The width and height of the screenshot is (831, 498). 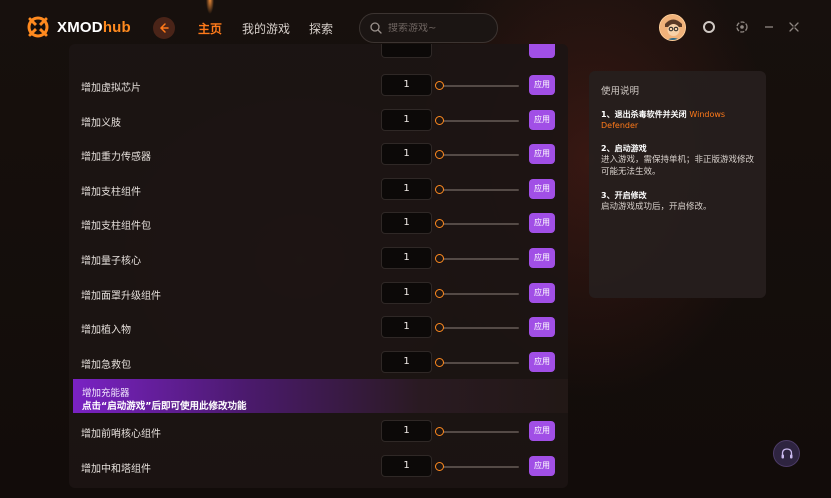 What do you see at coordinates (121, 434) in the screenshot?
I see `mod-label: 增加前哨核心组件` at bounding box center [121, 434].